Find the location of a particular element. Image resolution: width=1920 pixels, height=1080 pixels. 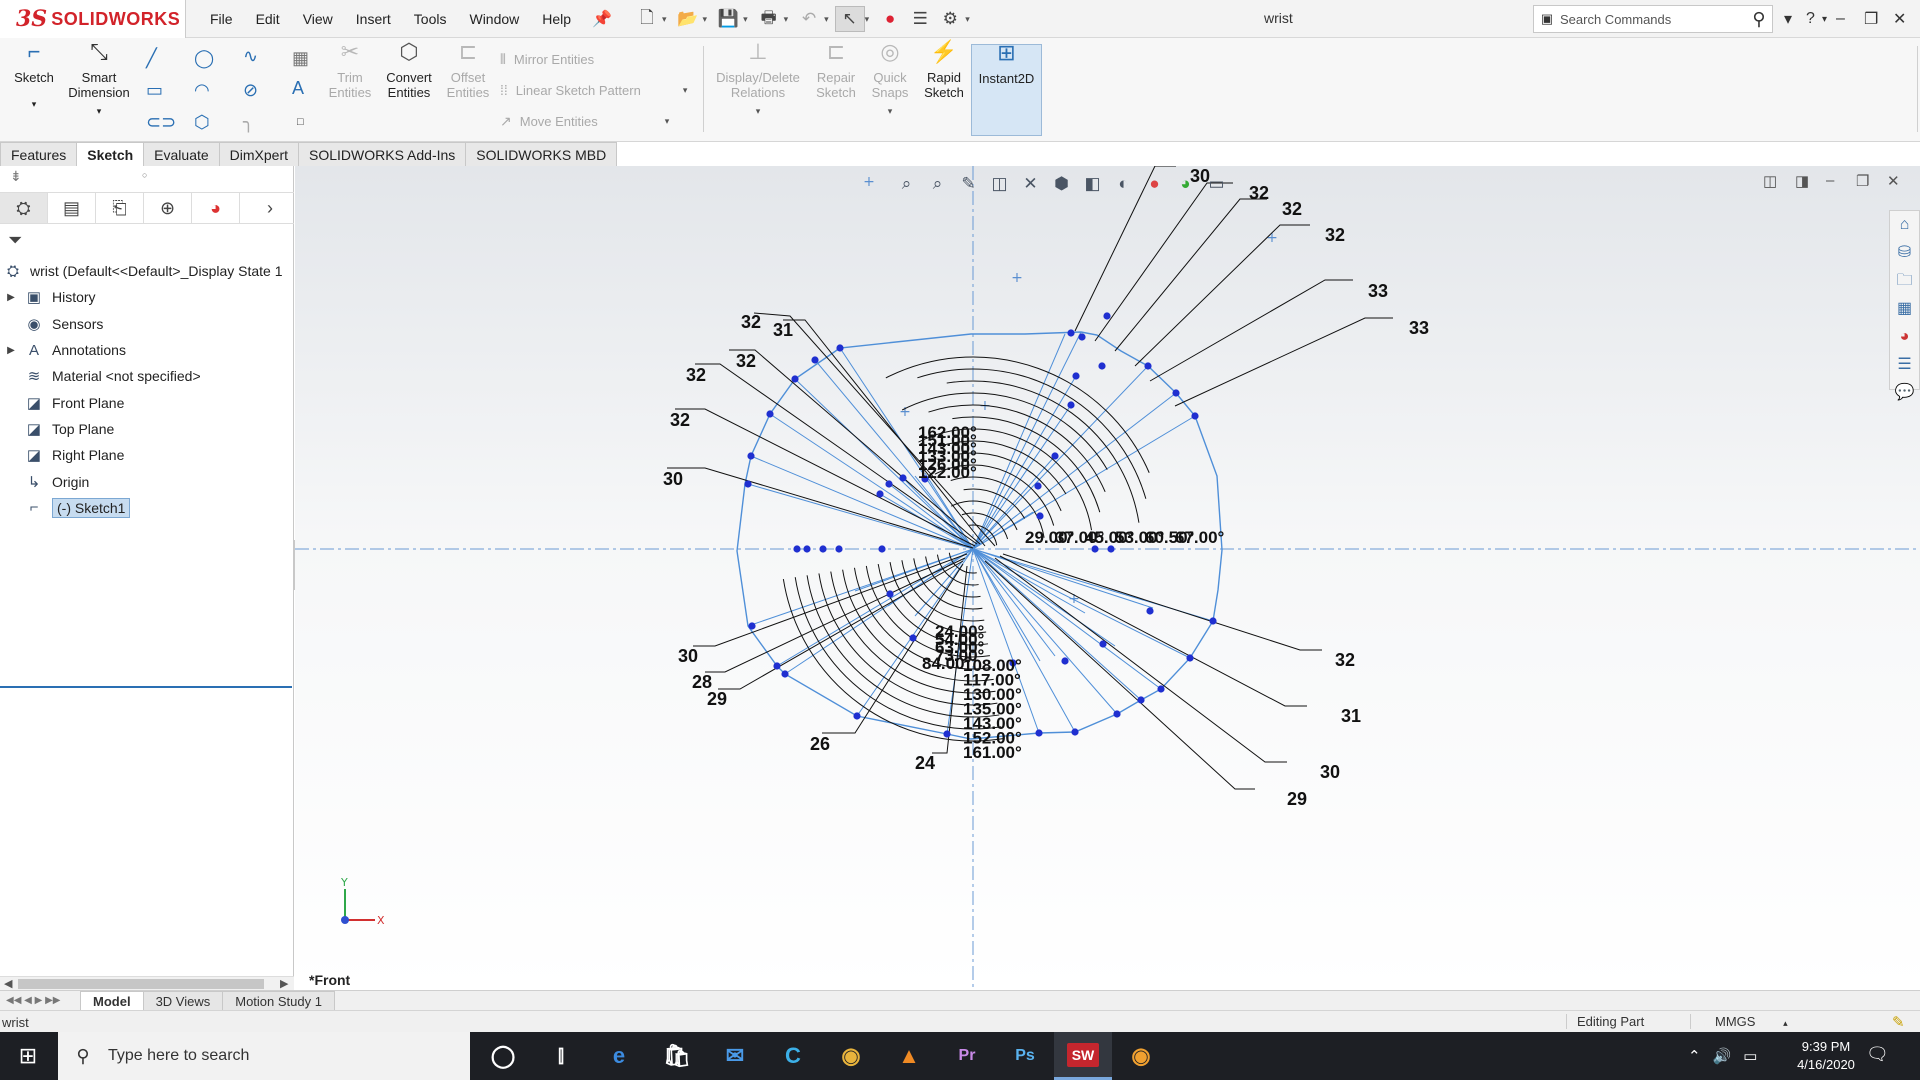

linear-pattern-button: ⁞⁞ Linear Sketch Pattern ▾ is located at coordinates (593, 90).